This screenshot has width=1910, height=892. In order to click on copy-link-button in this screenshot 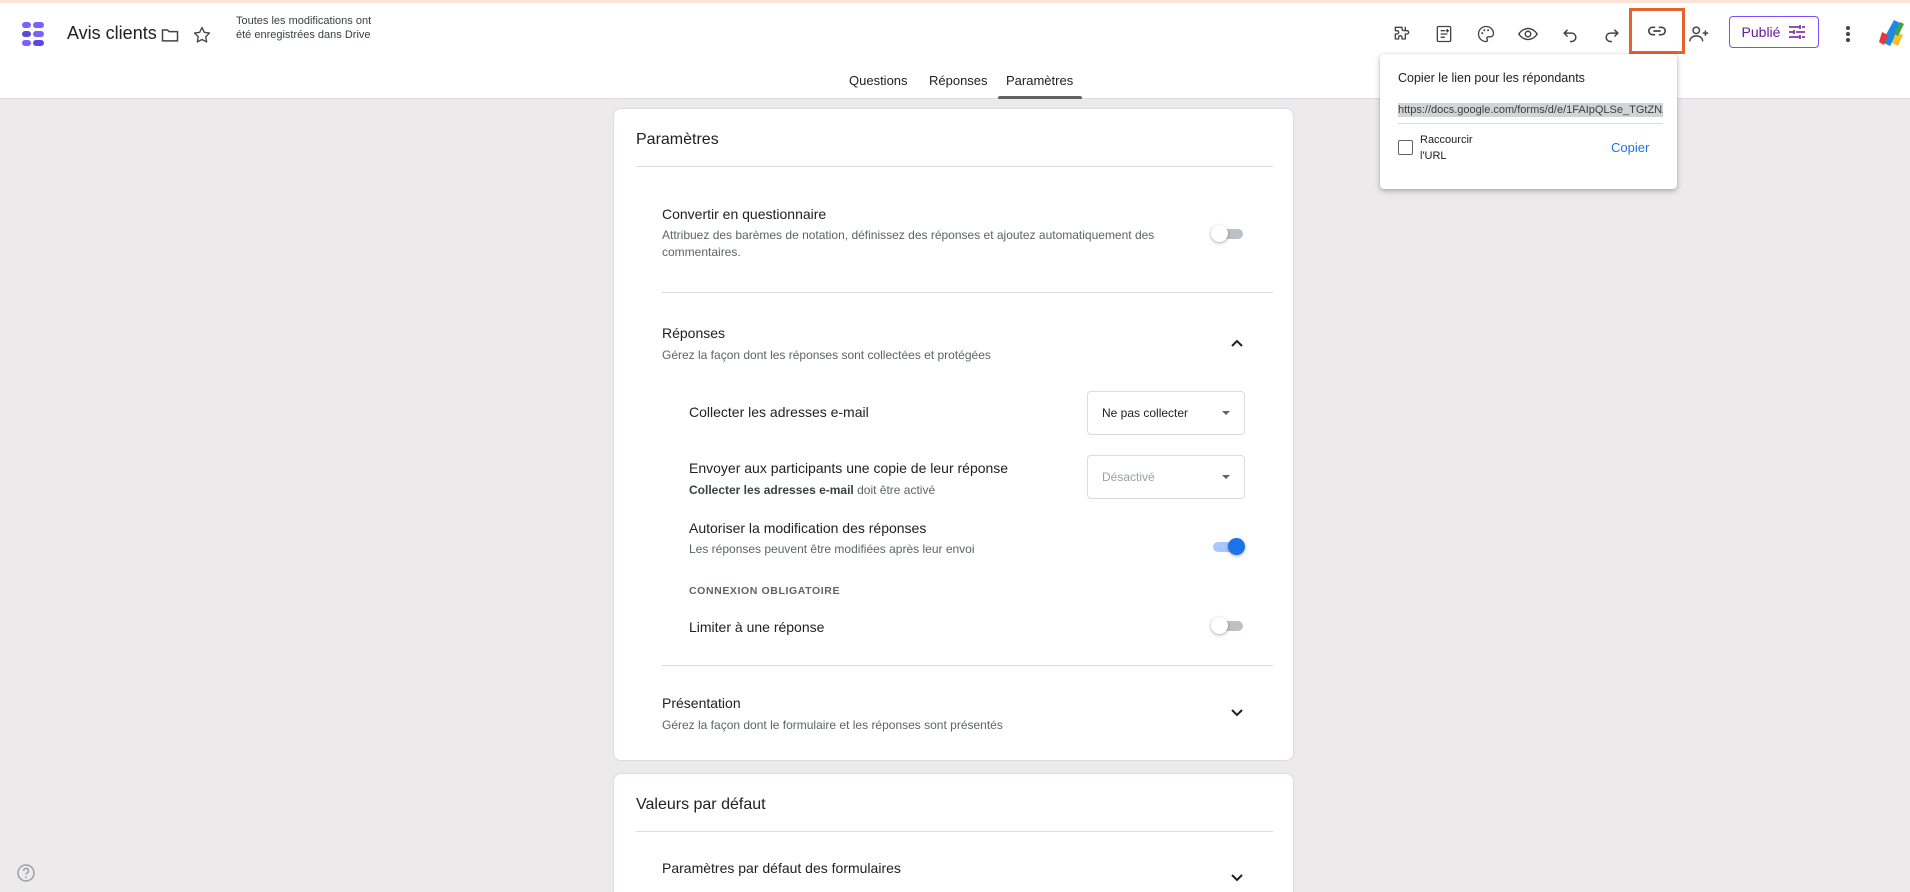, I will do `click(1657, 31)`.